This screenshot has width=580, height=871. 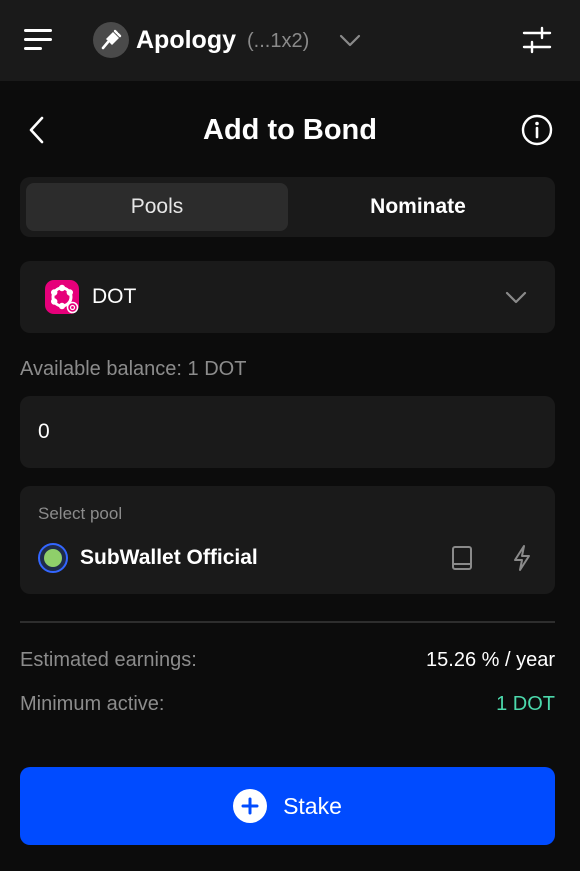 I want to click on plus-circle-icon, so click(x=250, y=806).